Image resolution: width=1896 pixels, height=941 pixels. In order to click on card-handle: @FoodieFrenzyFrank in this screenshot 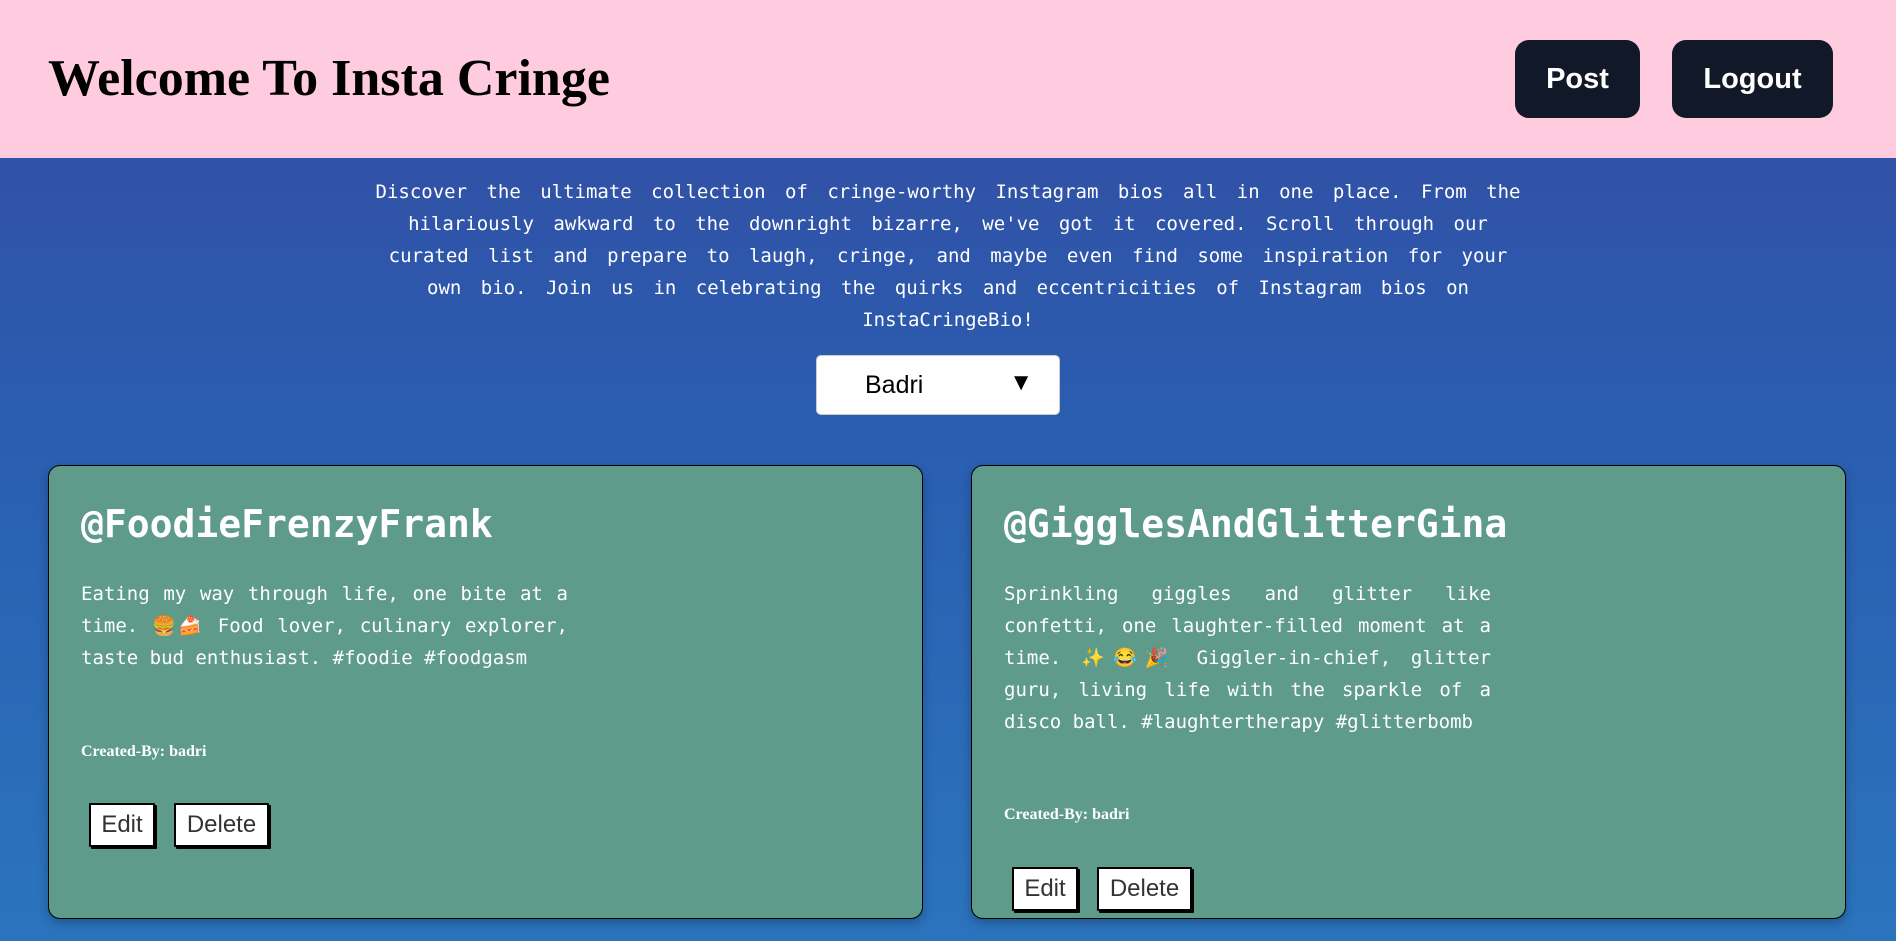, I will do `click(287, 524)`.